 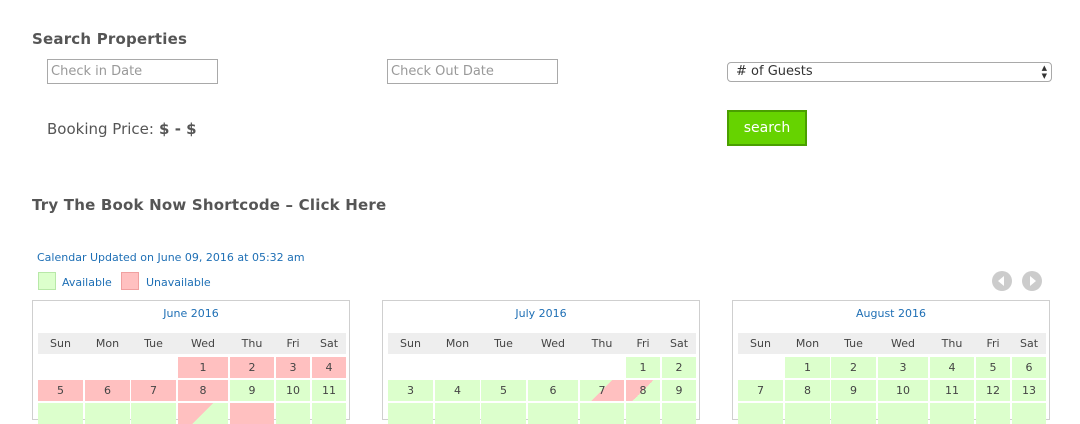 I want to click on booking-price: Booking Price: $ - $, so click(x=122, y=128).